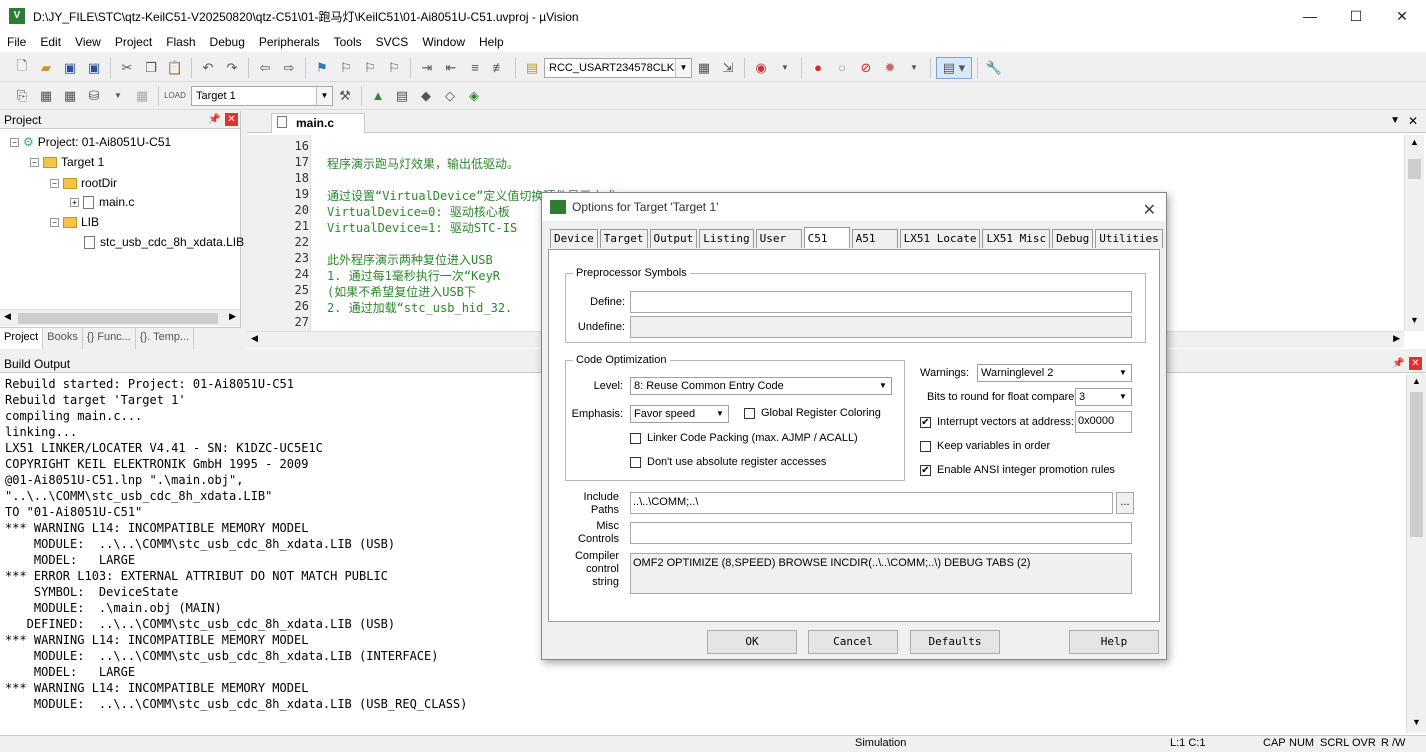 This screenshot has height=752, width=1426. What do you see at coordinates (871, 503) in the screenshot?
I see `include-paths-input: ..\..\COMM;..\` at bounding box center [871, 503].